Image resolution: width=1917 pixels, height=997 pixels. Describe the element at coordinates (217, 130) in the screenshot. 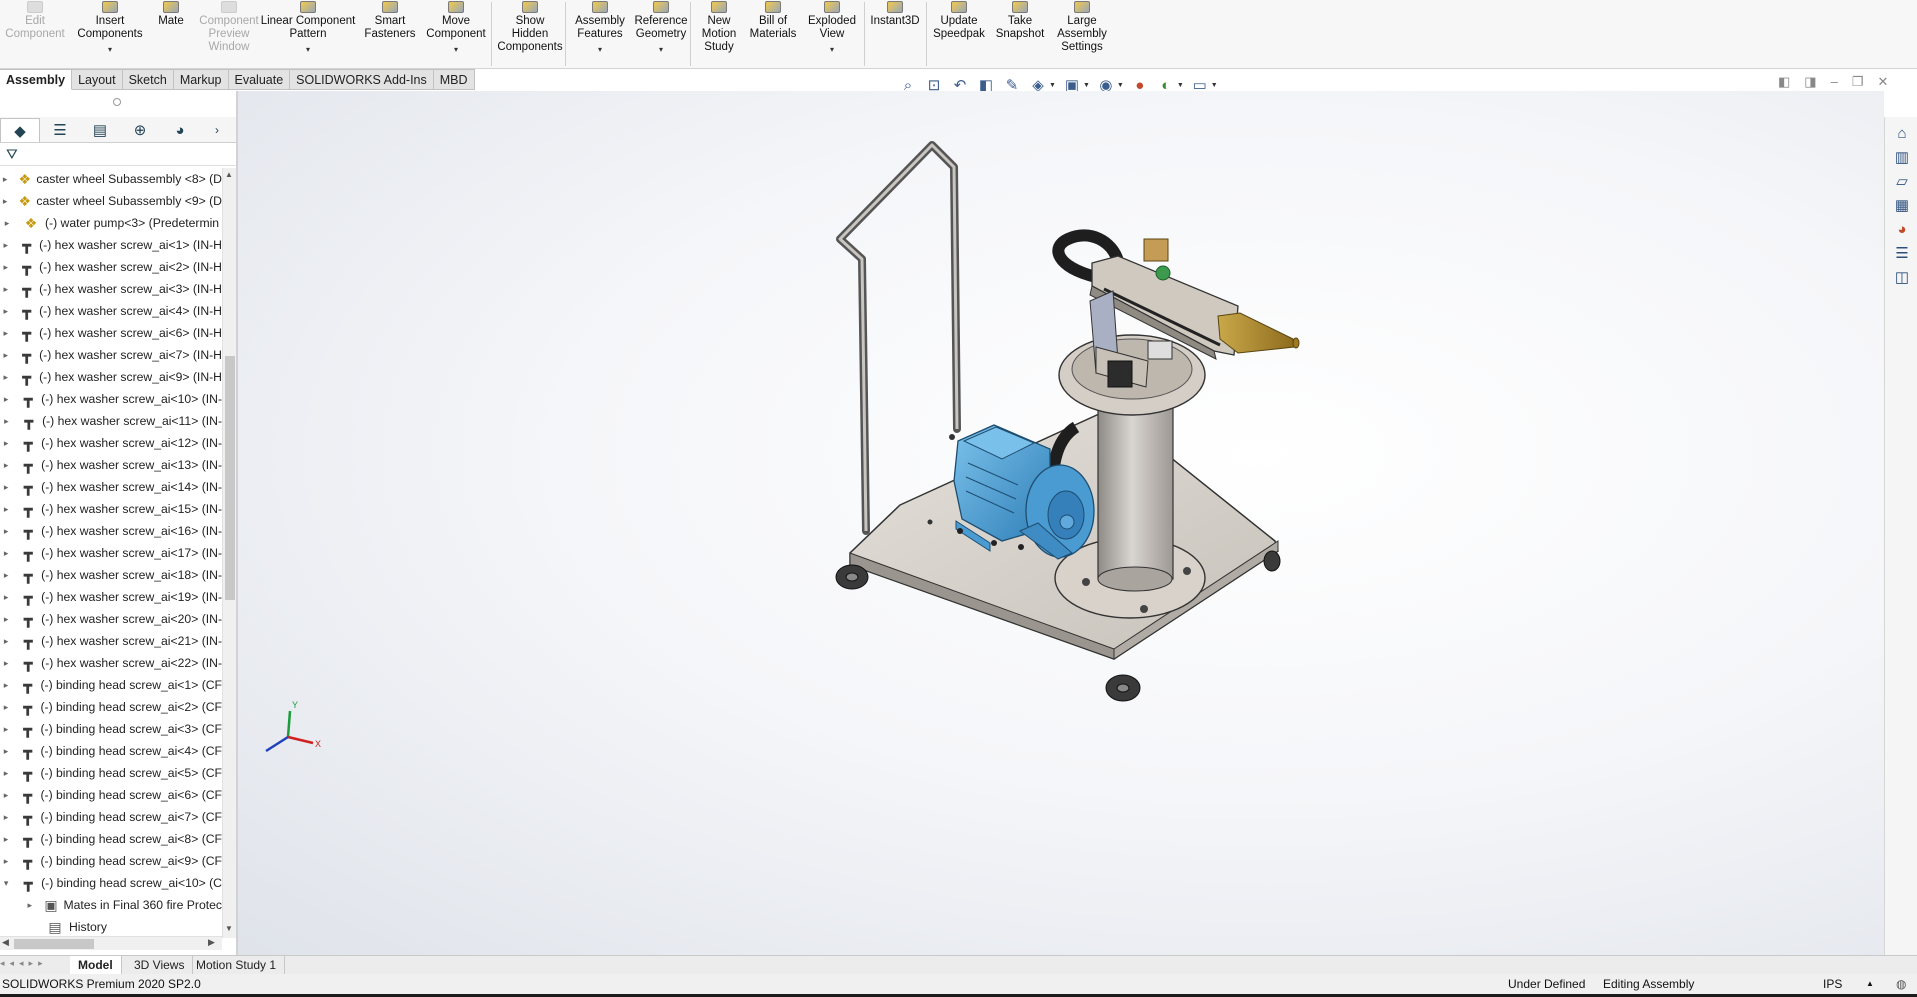

I see `chevron-right-icon: ›` at that location.